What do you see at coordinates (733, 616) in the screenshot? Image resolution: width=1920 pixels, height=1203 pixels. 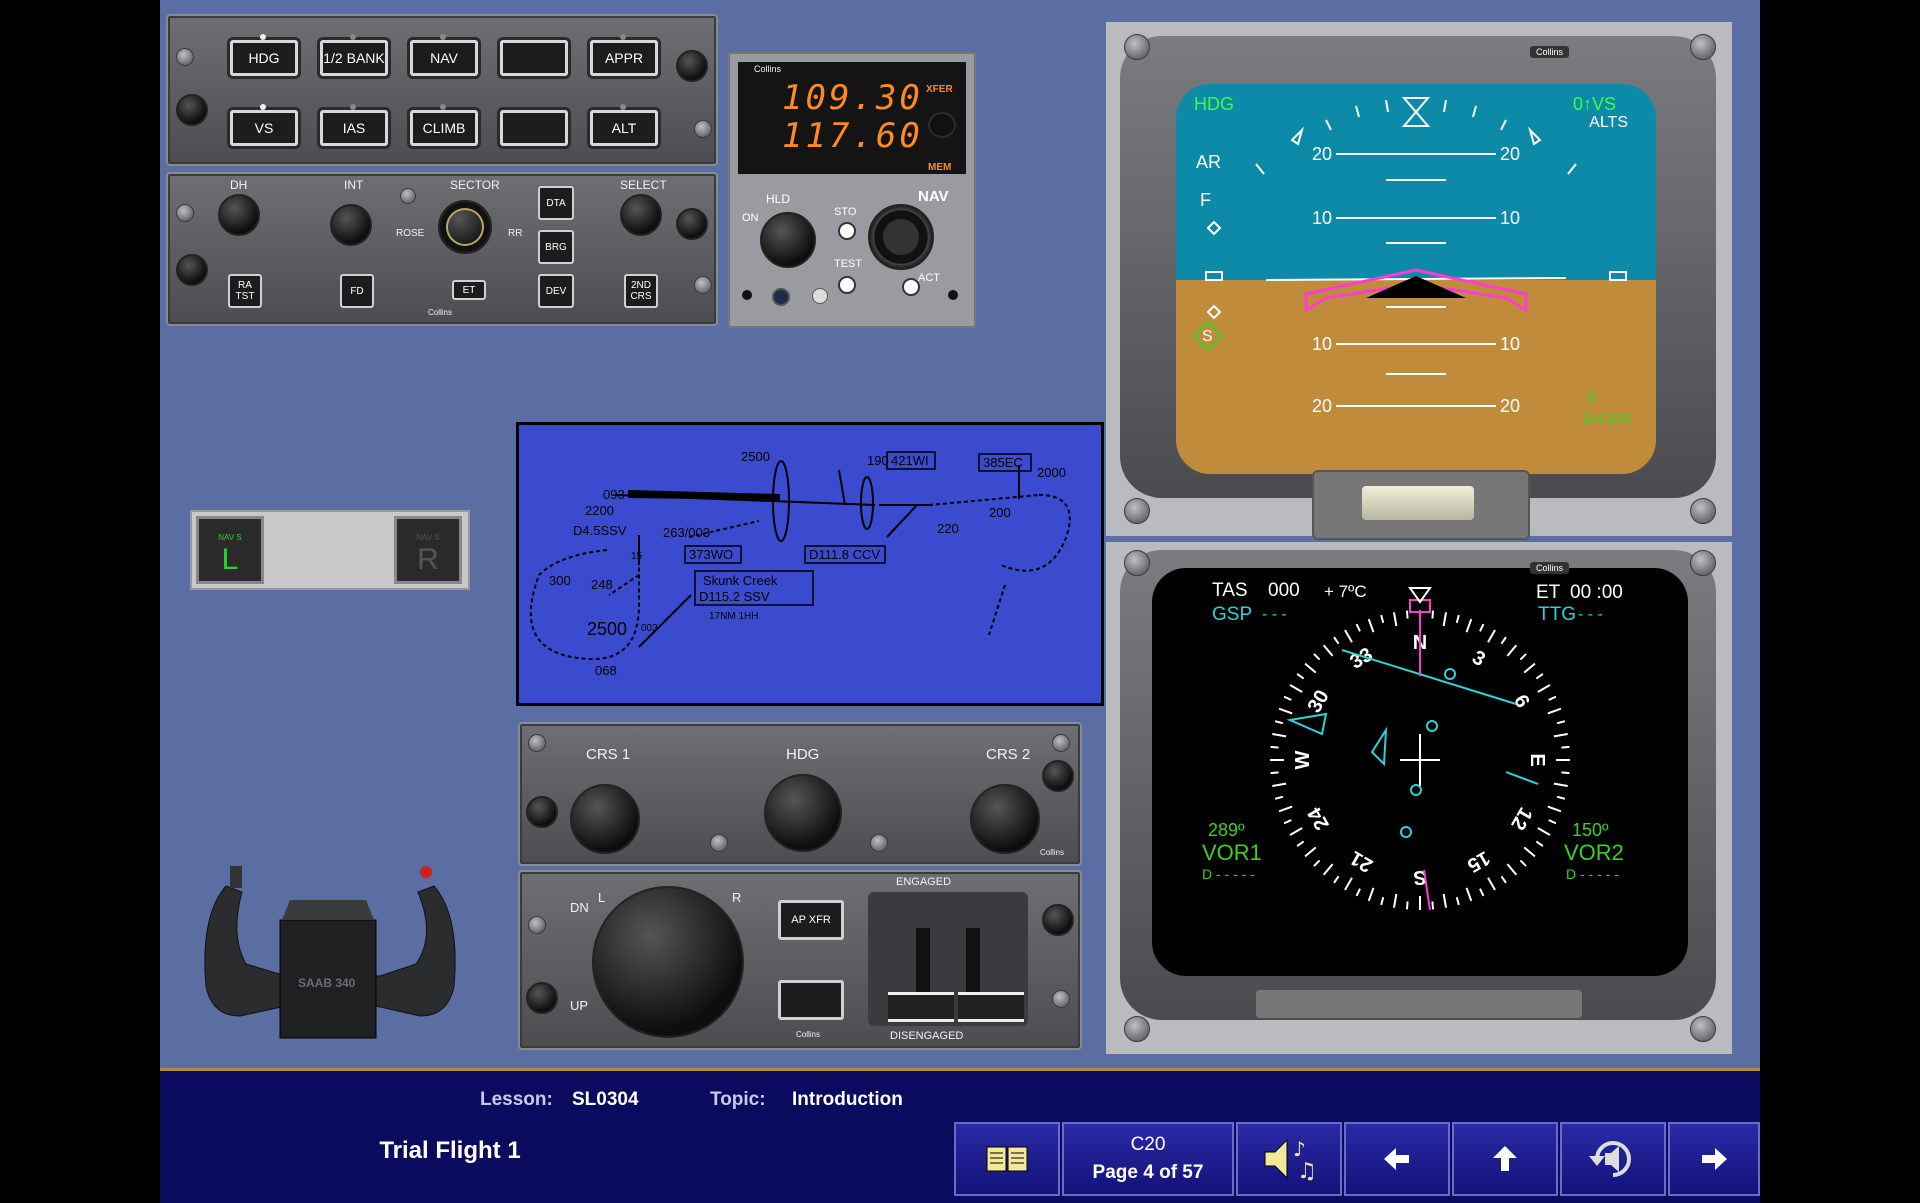 I see `chart-label: 17NM 1HH` at bounding box center [733, 616].